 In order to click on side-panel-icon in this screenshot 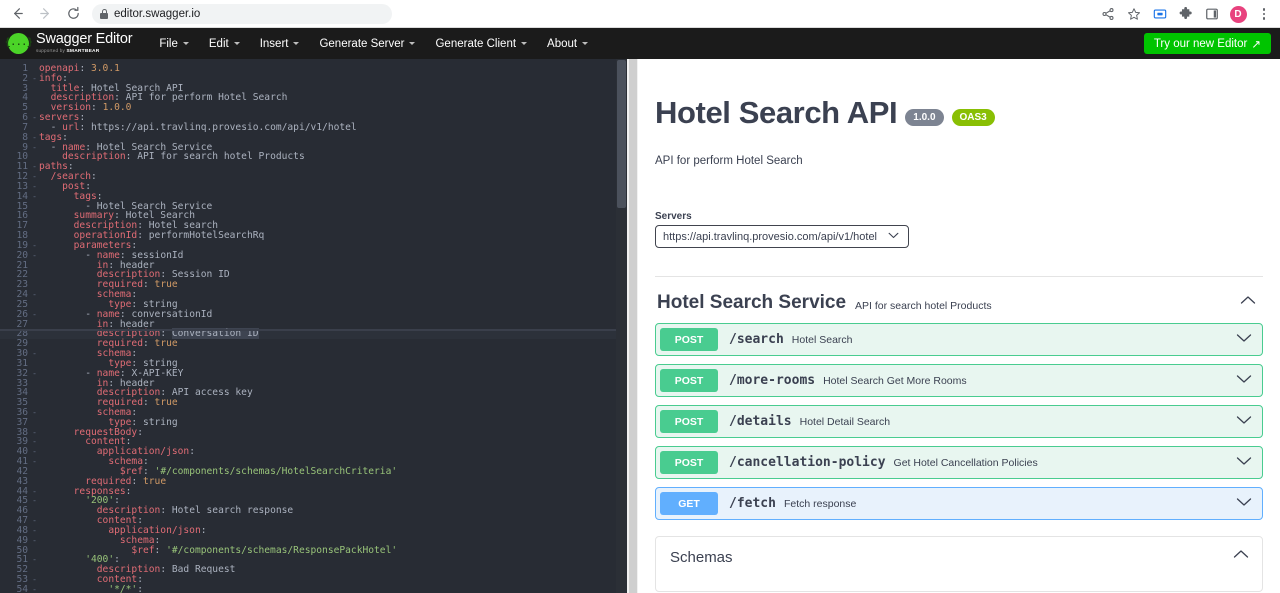, I will do `click(1212, 14)`.